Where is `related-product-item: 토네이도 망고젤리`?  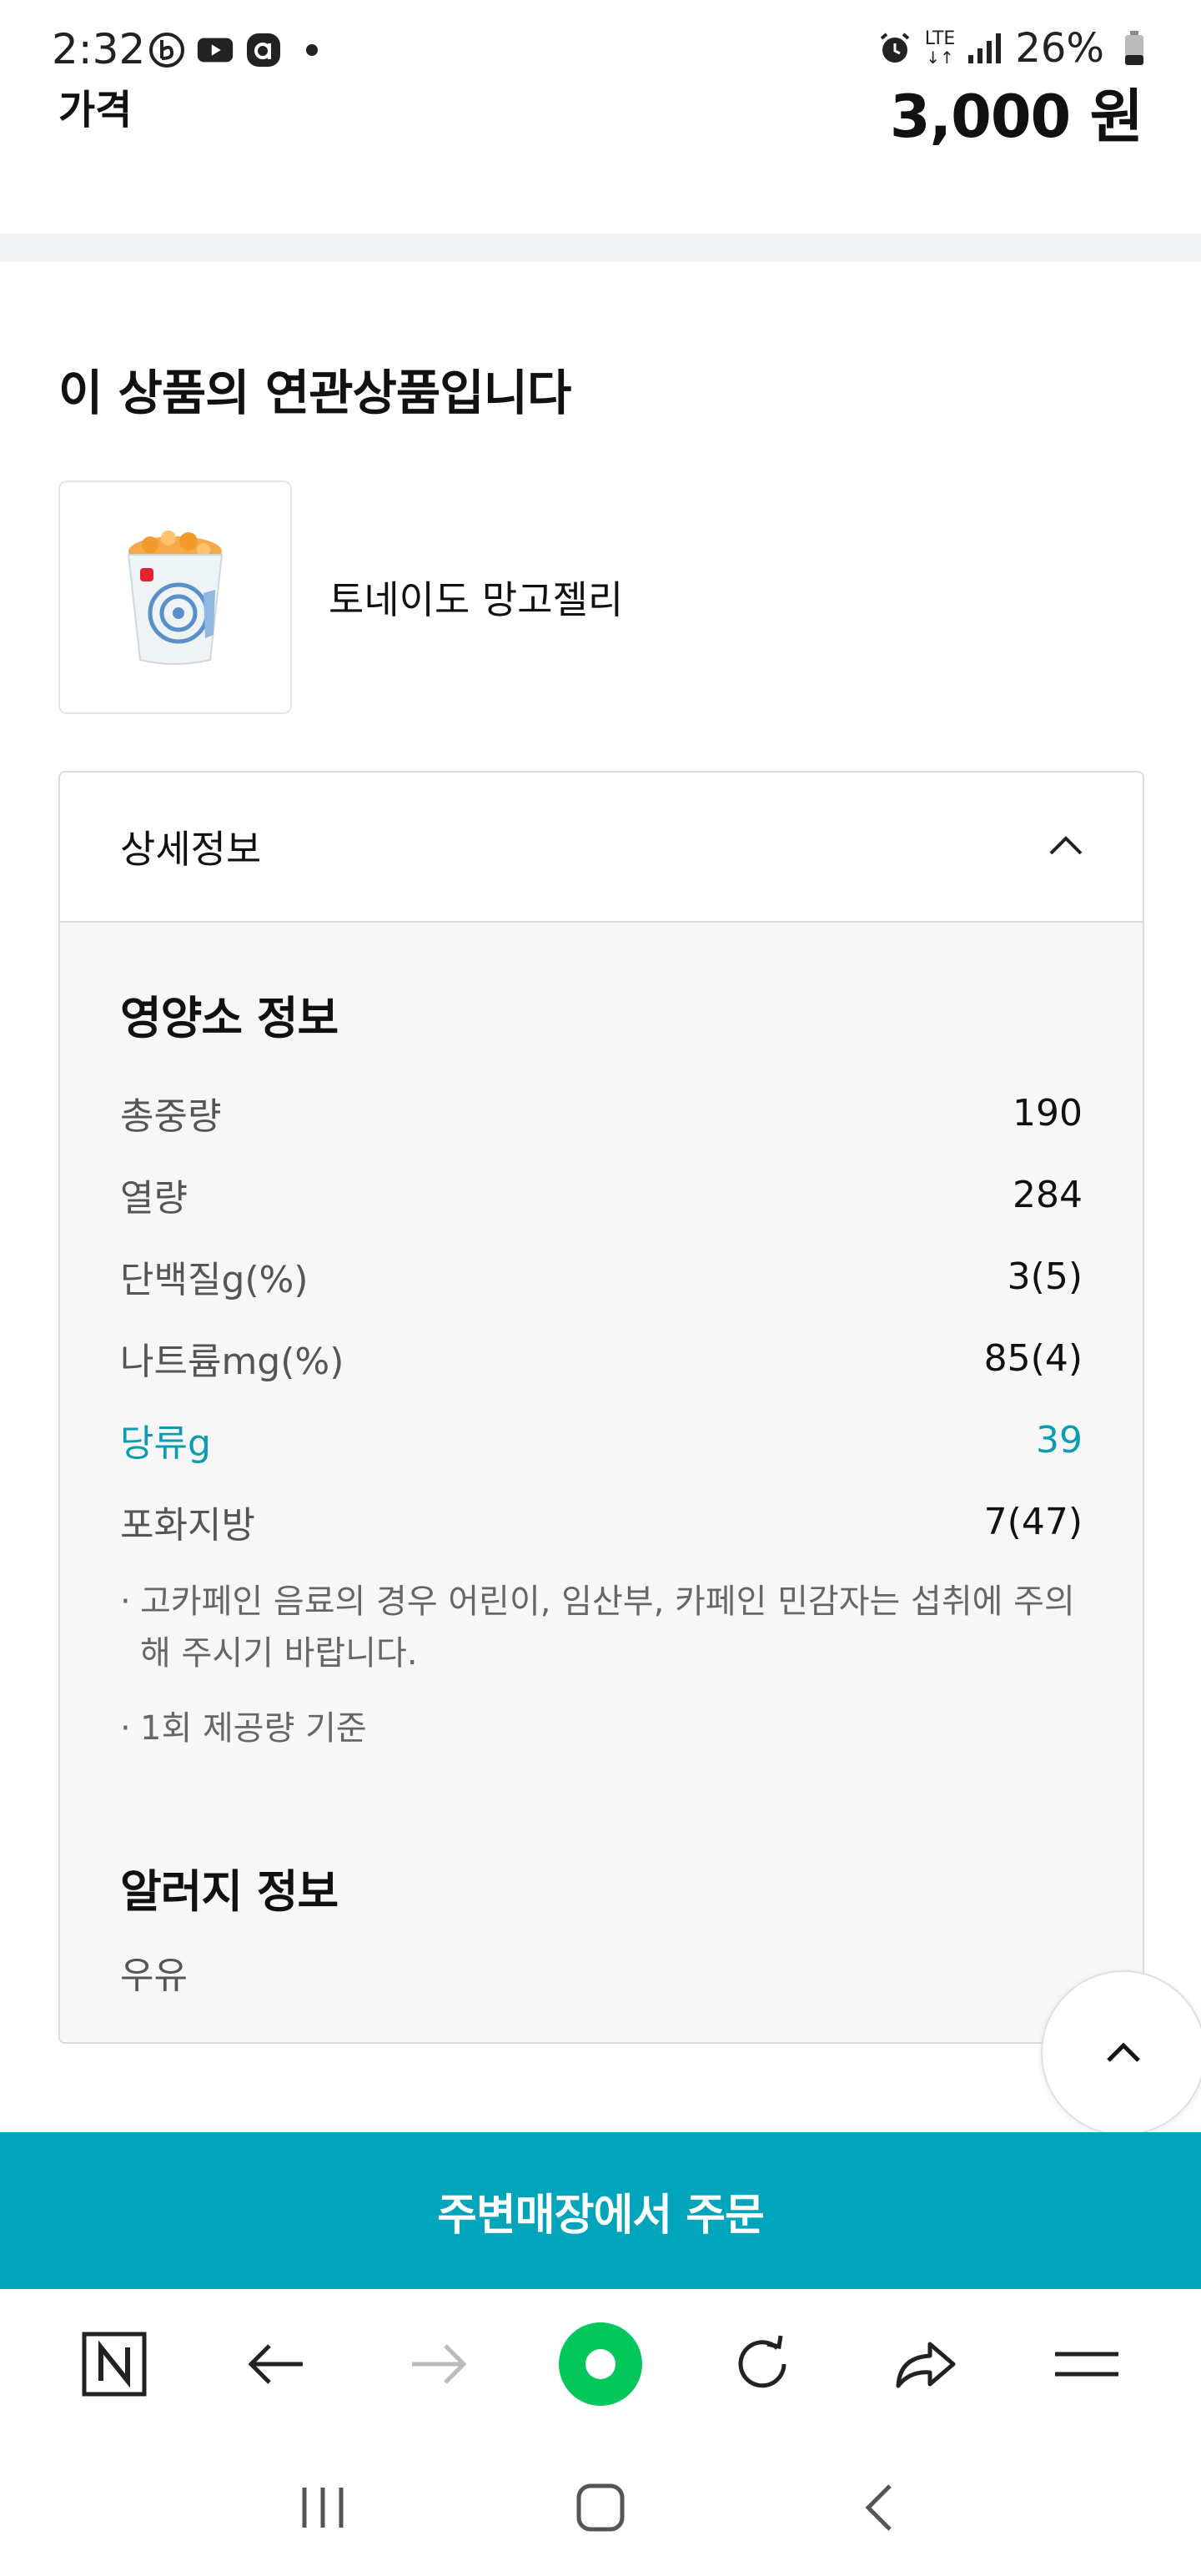 related-product-item: 토네이도 망고젤리 is located at coordinates (601, 597).